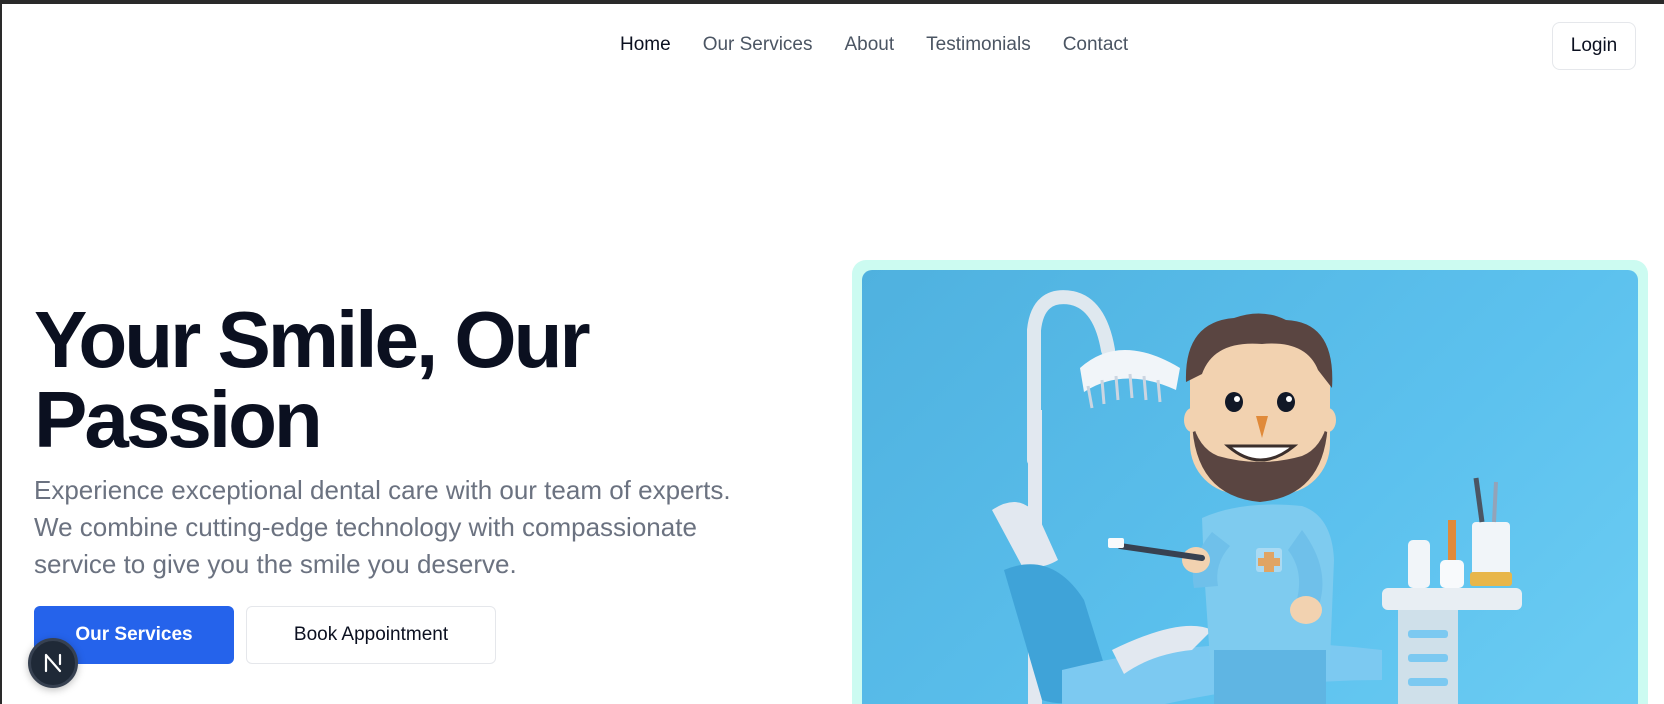  What do you see at coordinates (758, 45) in the screenshot?
I see `nav-link-our-services: Our Services` at bounding box center [758, 45].